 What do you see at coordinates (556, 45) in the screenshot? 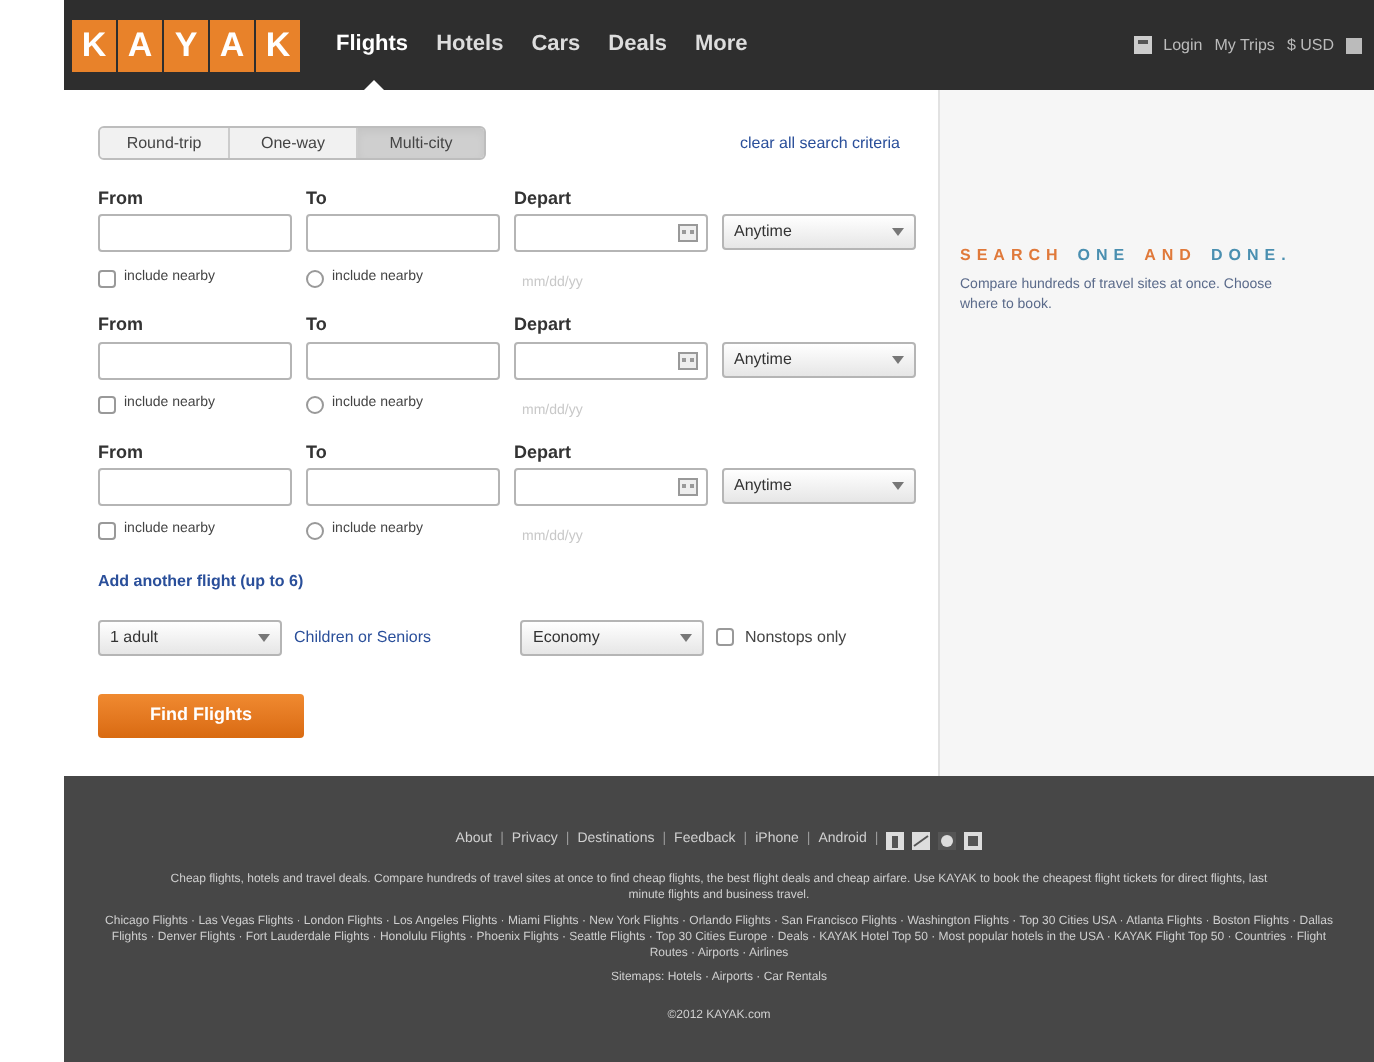
I see `nav-tab: Cars` at bounding box center [556, 45].